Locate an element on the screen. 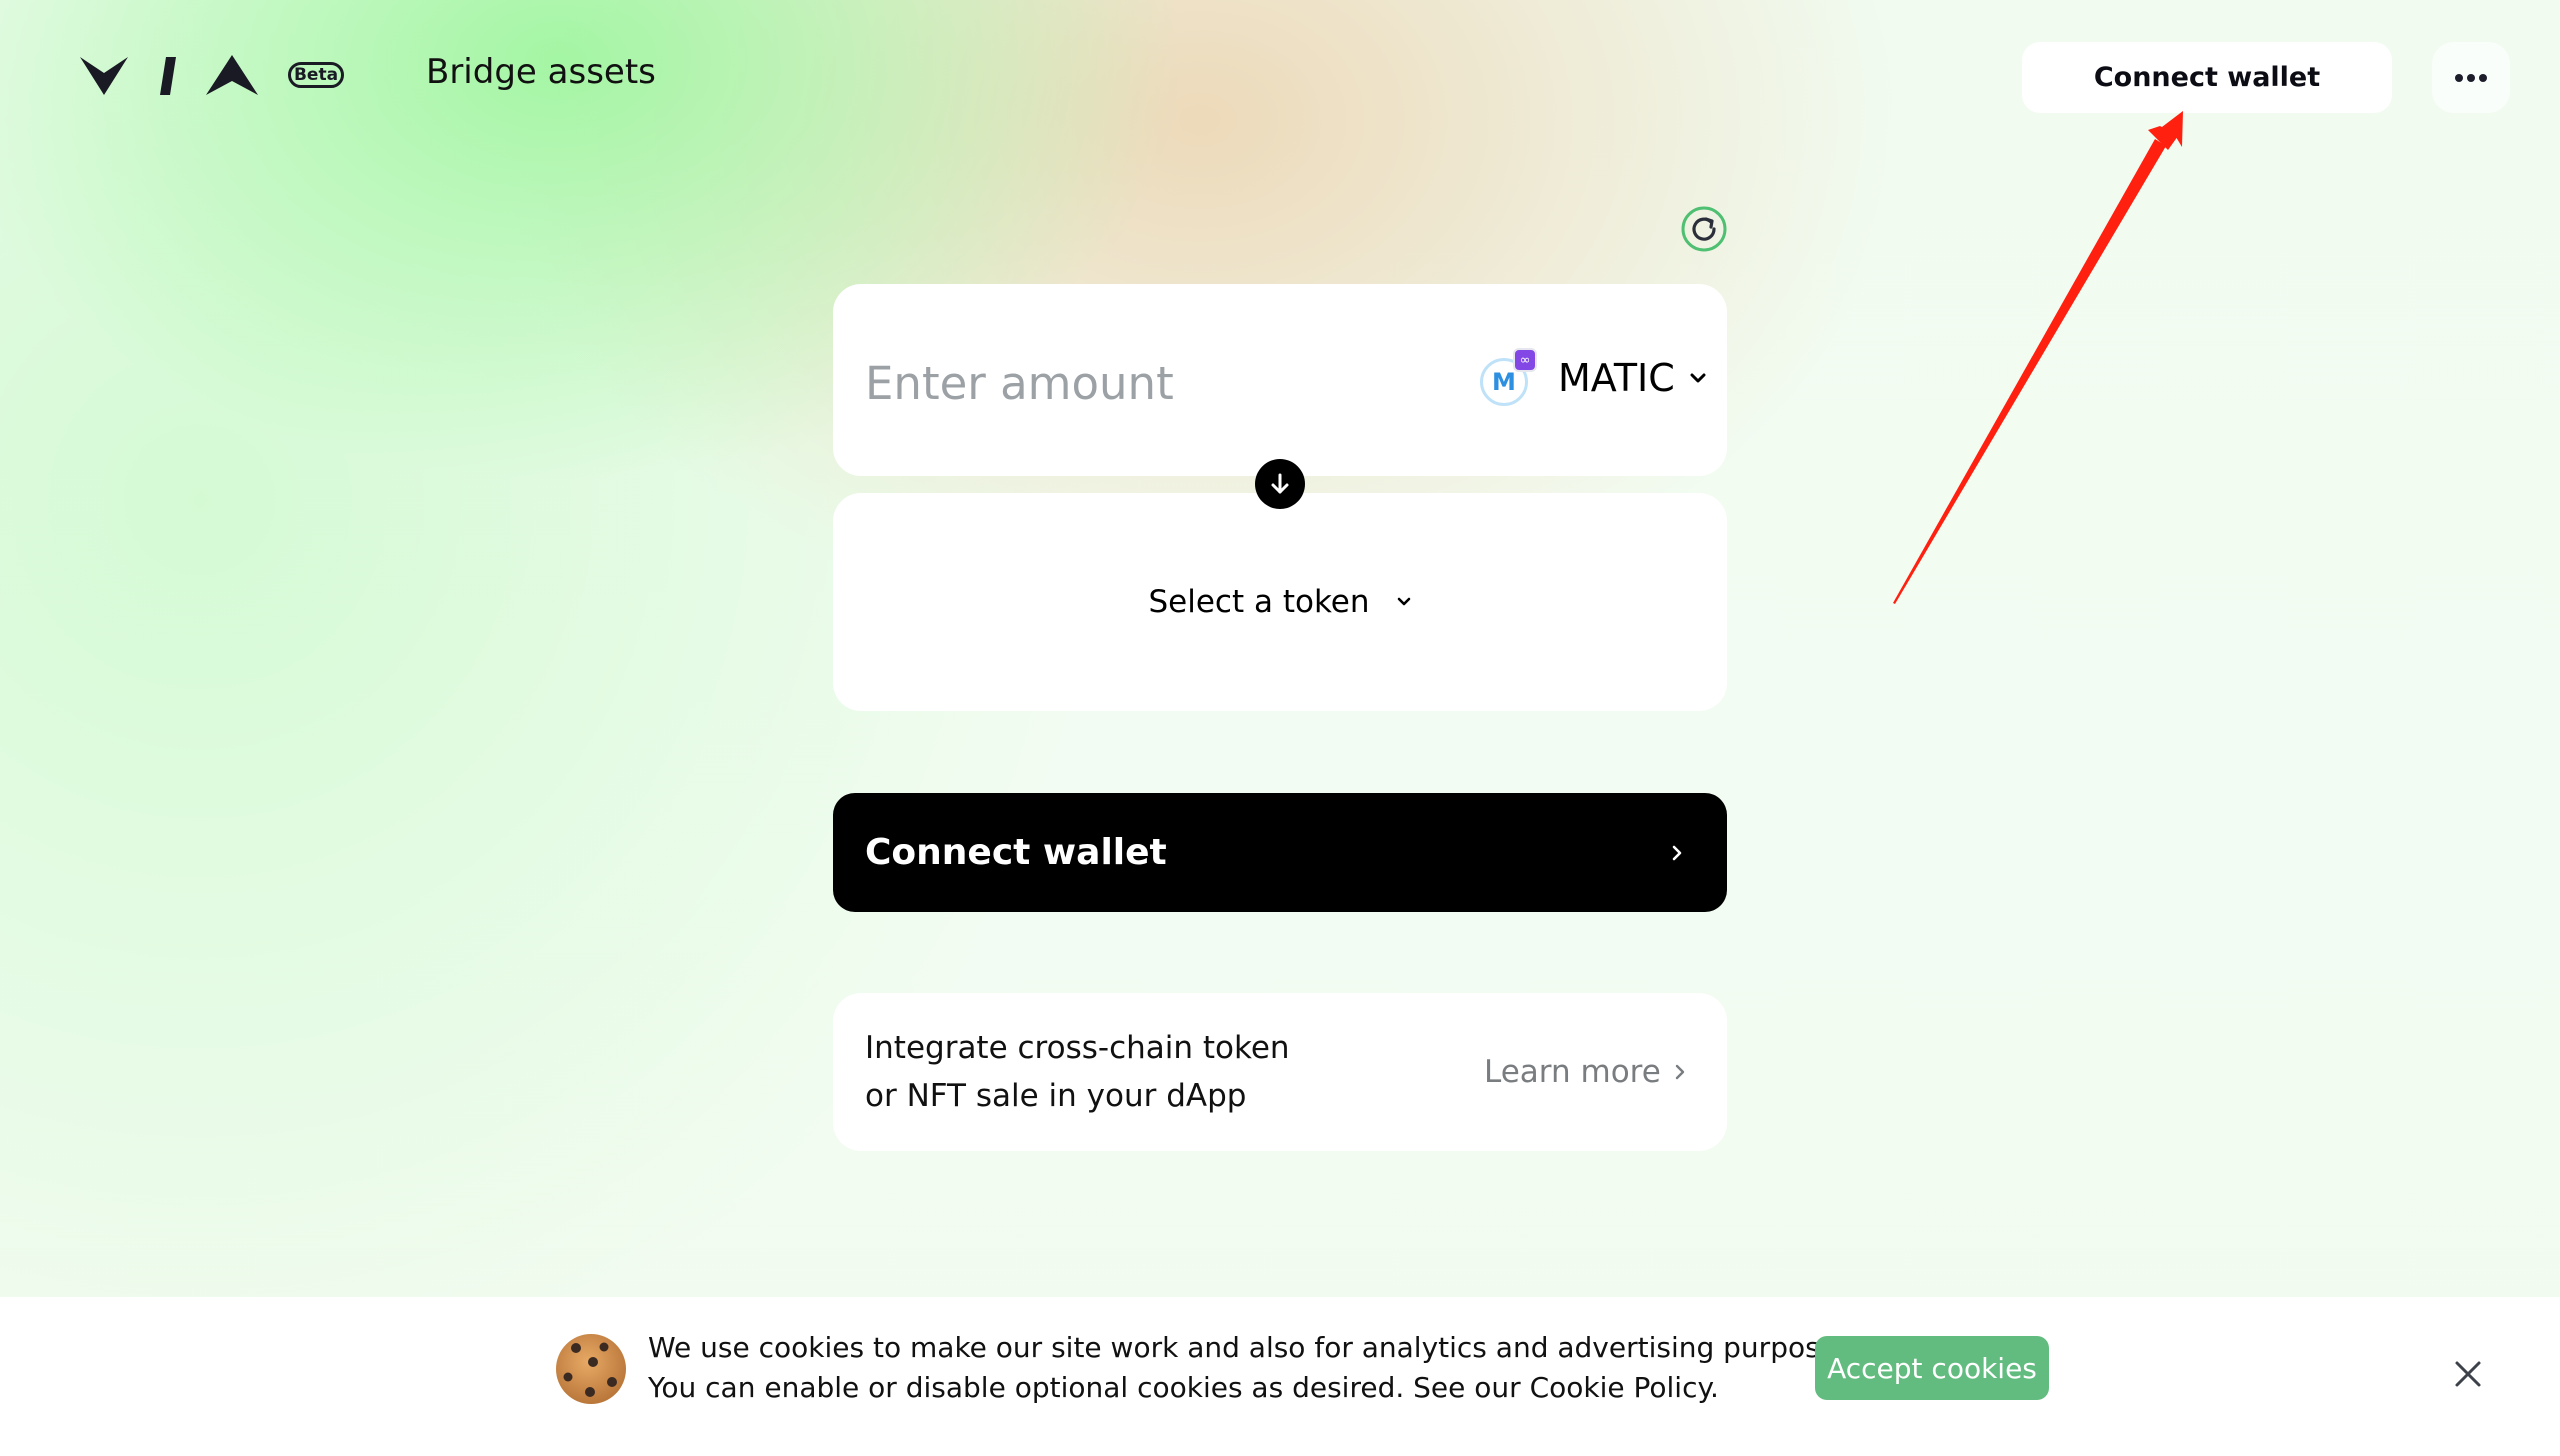 This screenshot has height=1456, width=2560. annotation-arrow-head is located at coordinates (2170, 129).